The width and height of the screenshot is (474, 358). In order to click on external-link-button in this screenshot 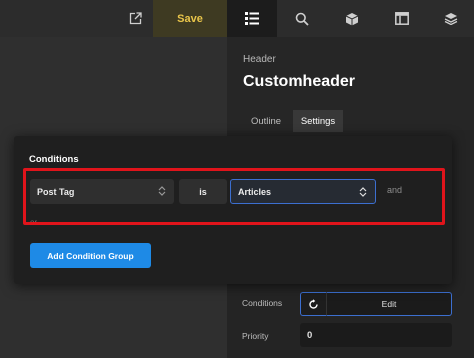, I will do `click(135, 18)`.